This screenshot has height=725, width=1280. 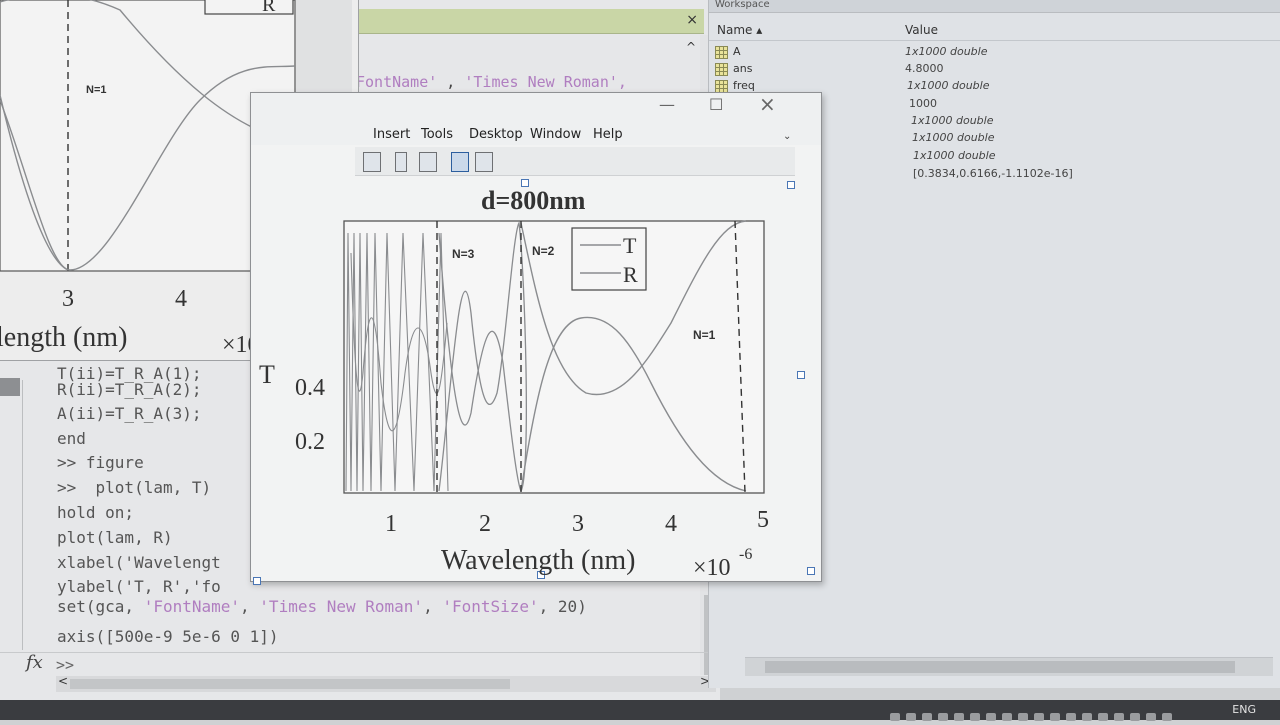 I want to click on tray-icons, so click(x=1045, y=713).